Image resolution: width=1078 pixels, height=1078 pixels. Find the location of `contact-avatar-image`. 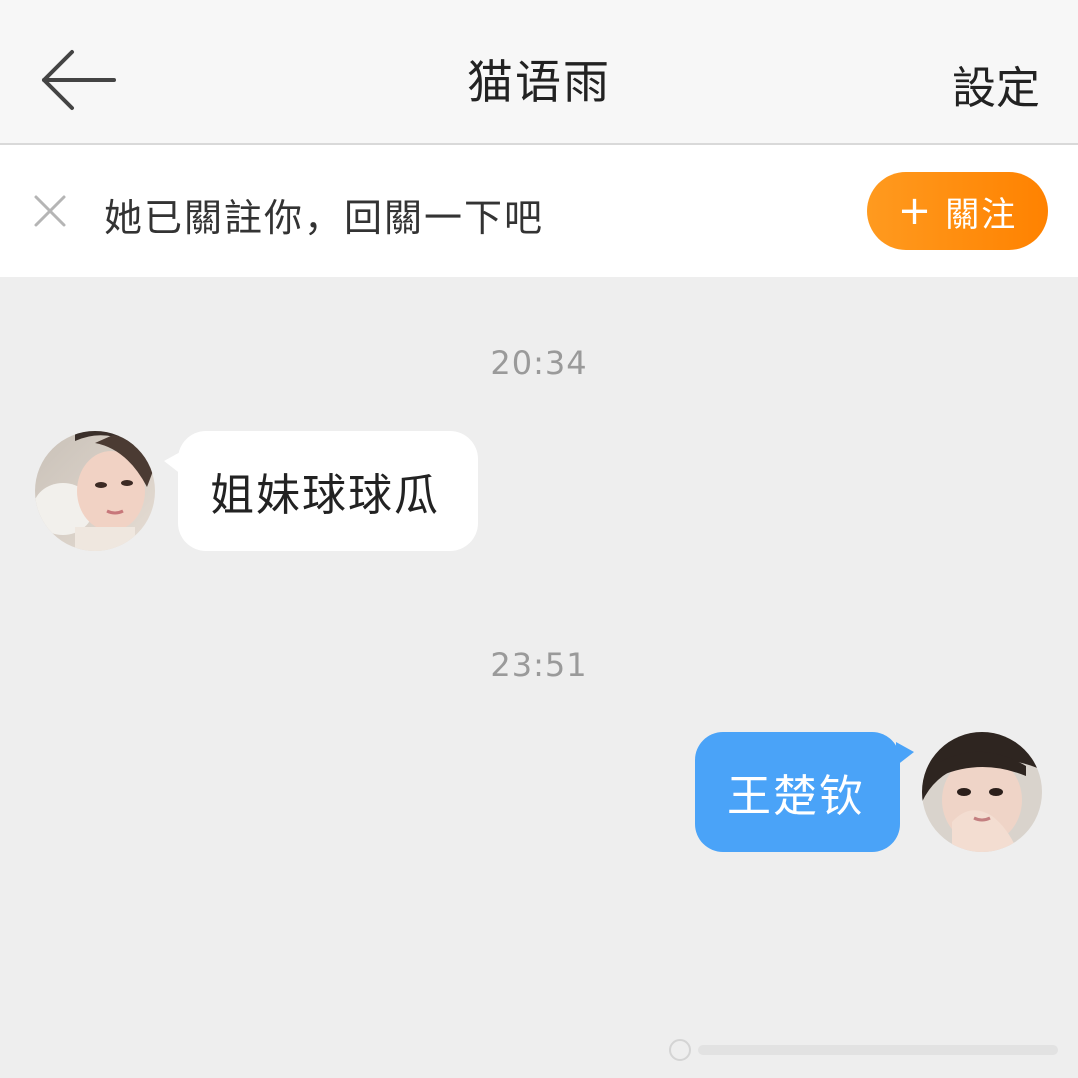

contact-avatar-image is located at coordinates (95, 491).